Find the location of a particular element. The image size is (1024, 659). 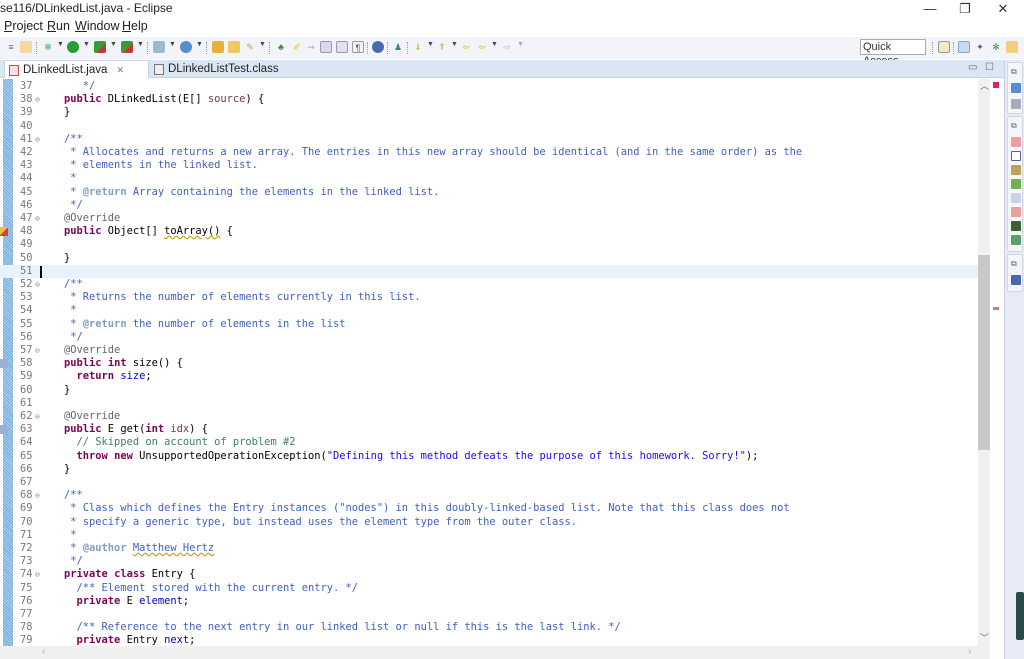

java-ee-perspective-icon is located at coordinates (964, 47).